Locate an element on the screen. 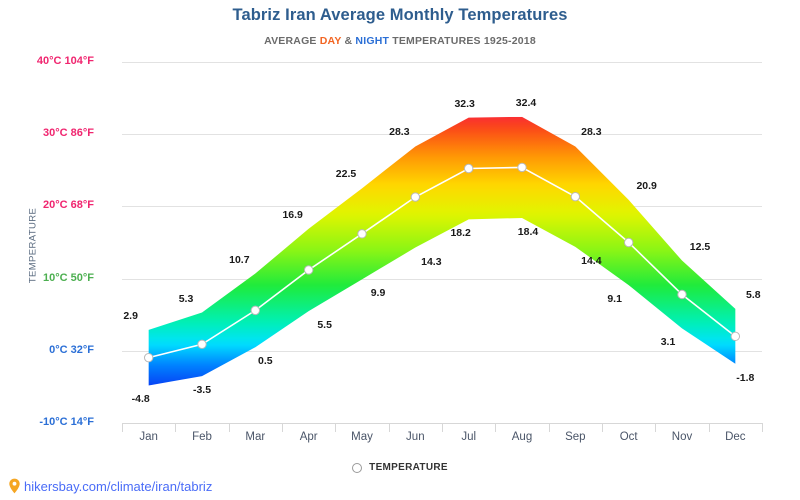  y-axis-tick-label: 30°C 86°F is located at coordinates (68, 133).